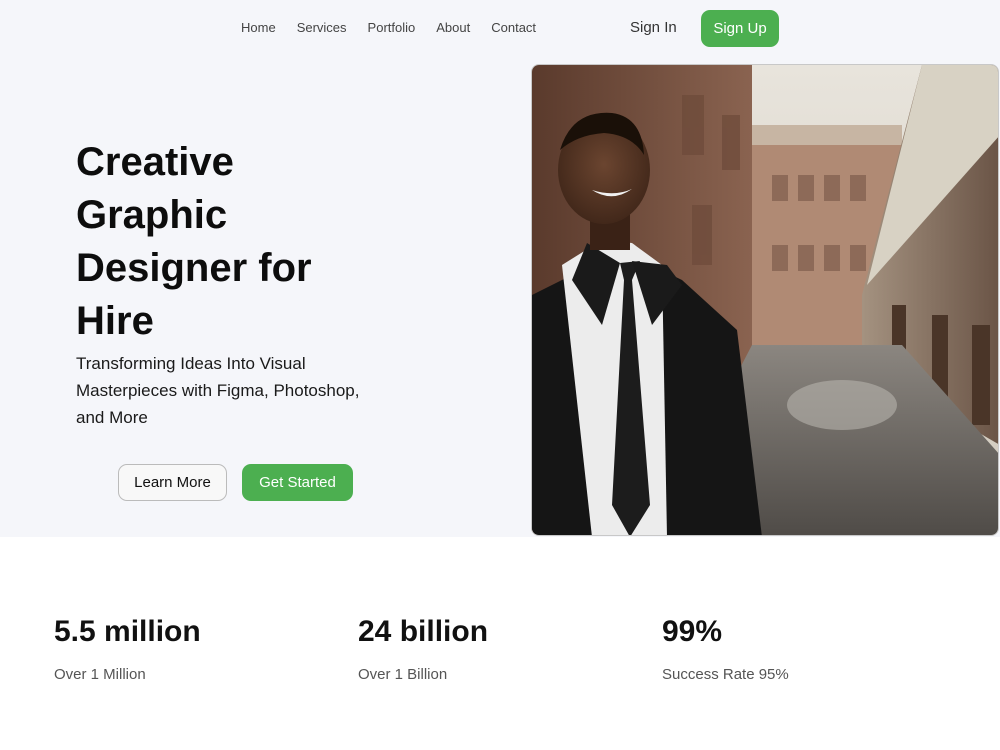 Image resolution: width=1000 pixels, height=750 pixels. Describe the element at coordinates (258, 28) in the screenshot. I see `nav-link-home: Home` at that location.